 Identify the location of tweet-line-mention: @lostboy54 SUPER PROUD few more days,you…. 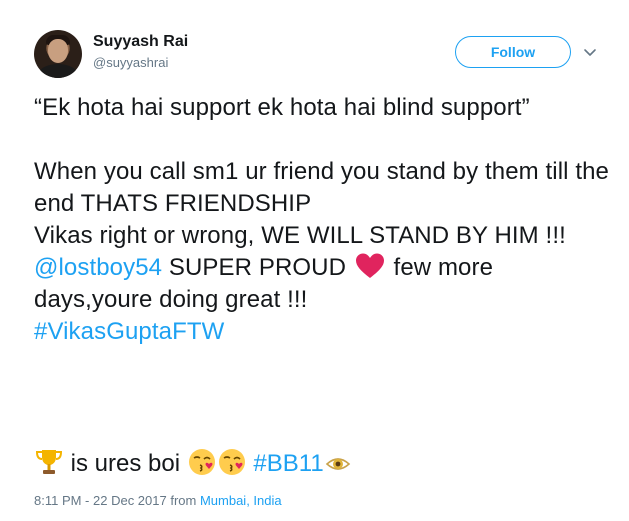
(264, 283).